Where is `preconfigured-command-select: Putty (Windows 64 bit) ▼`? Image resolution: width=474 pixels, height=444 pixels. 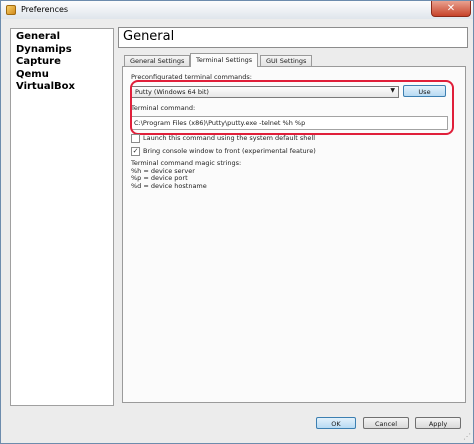
preconfigured-command-select: Putty (Windows 64 bit) ▼ is located at coordinates (265, 92).